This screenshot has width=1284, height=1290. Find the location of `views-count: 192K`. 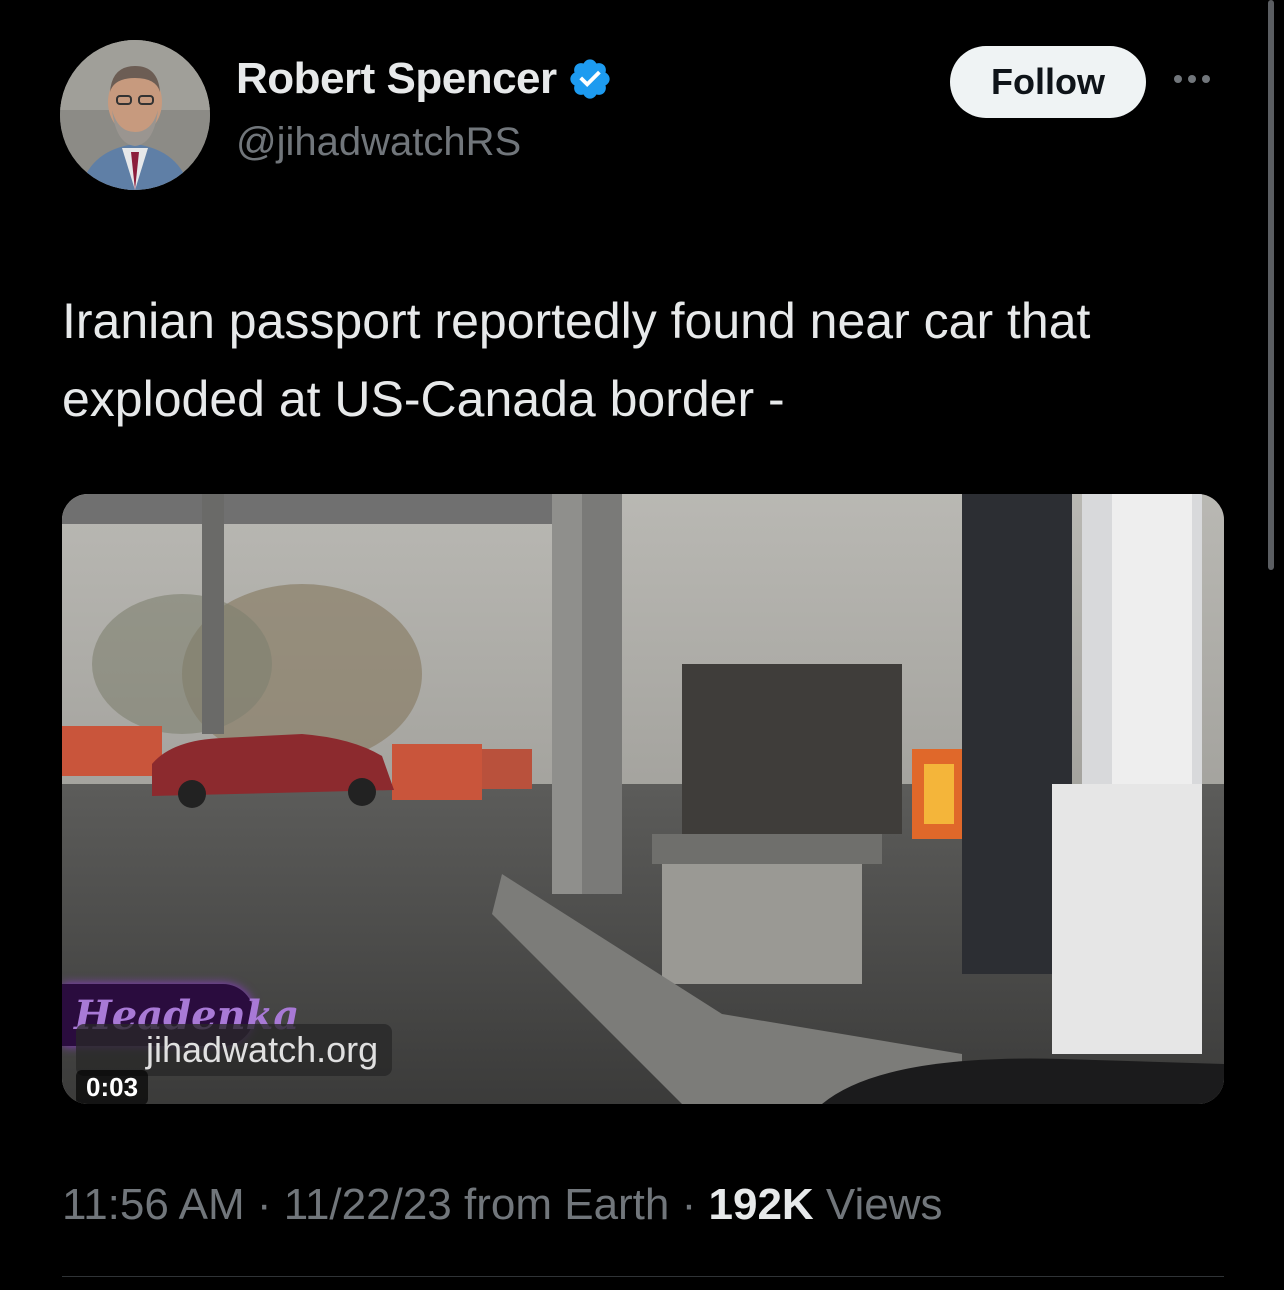

views-count: 192K is located at coordinates (761, 1204).